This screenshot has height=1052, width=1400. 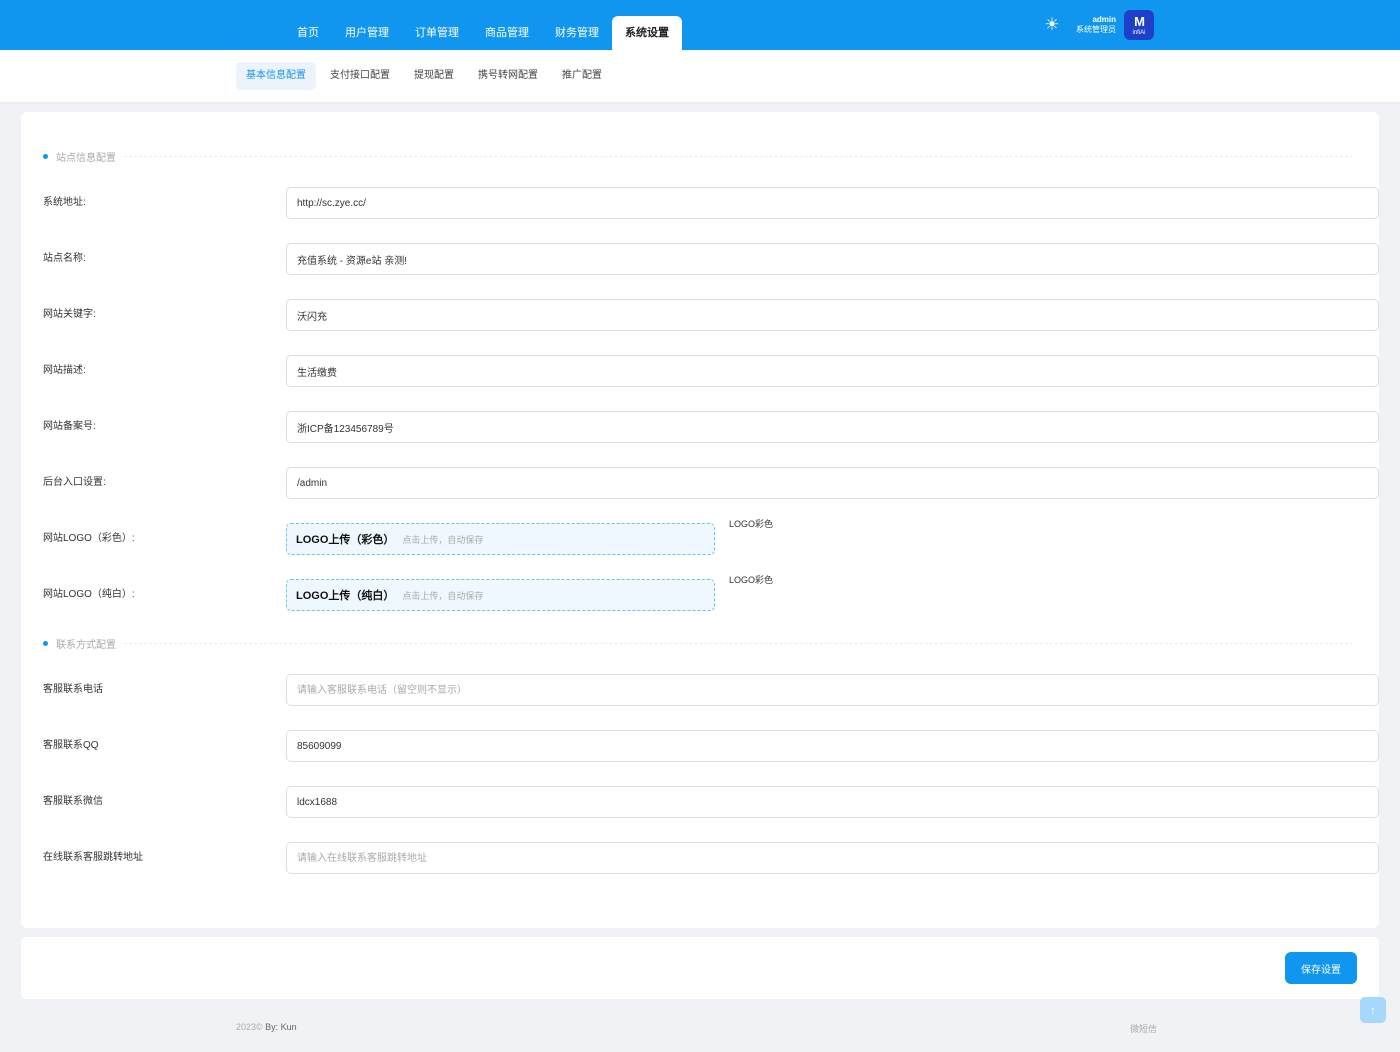 I want to click on sub-tab-bar: 基本信息配置 支付接口配置 提现配置 携号转网配置 推广配置, so click(x=700, y=76).